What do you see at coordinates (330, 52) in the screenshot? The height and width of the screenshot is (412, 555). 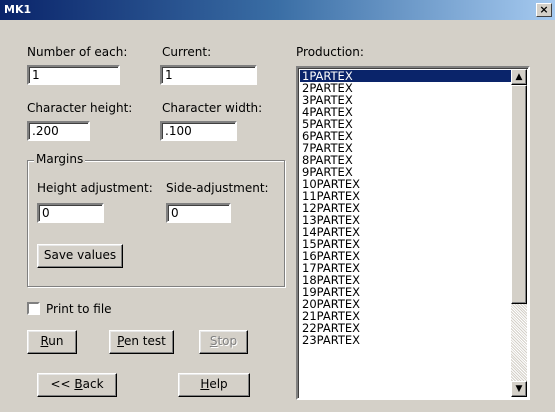 I see `production-label: Production:` at bounding box center [330, 52].